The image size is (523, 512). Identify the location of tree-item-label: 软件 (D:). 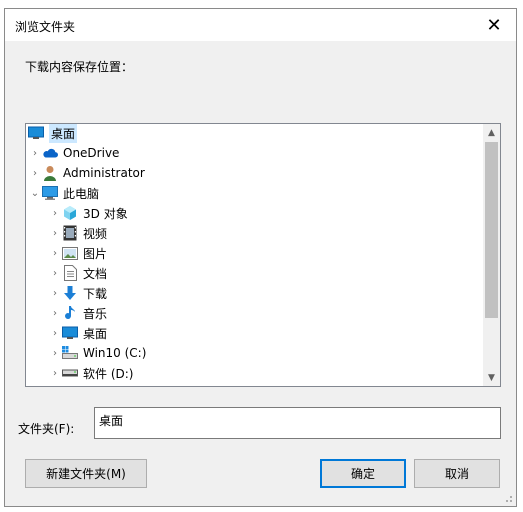
(108, 373).